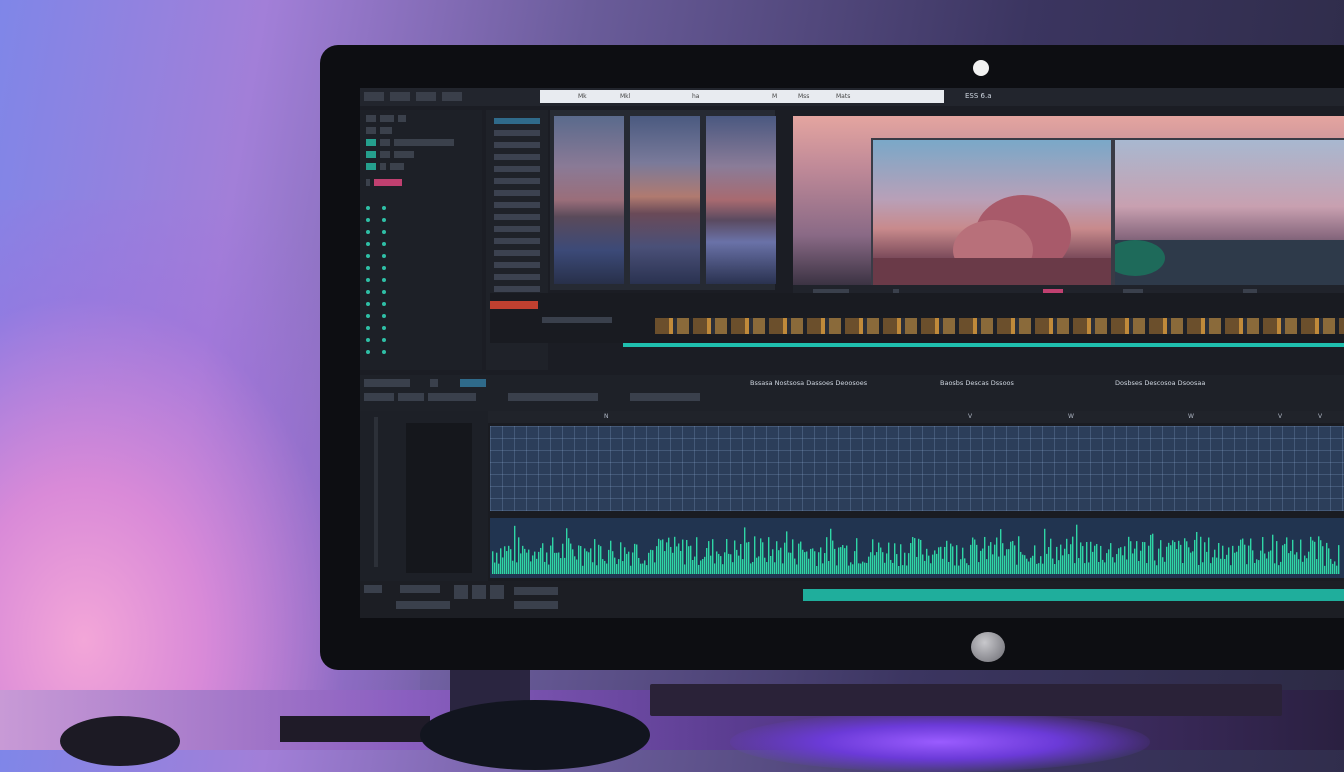  Describe the element at coordinates (988, 647) in the screenshot. I see `power-button` at that location.